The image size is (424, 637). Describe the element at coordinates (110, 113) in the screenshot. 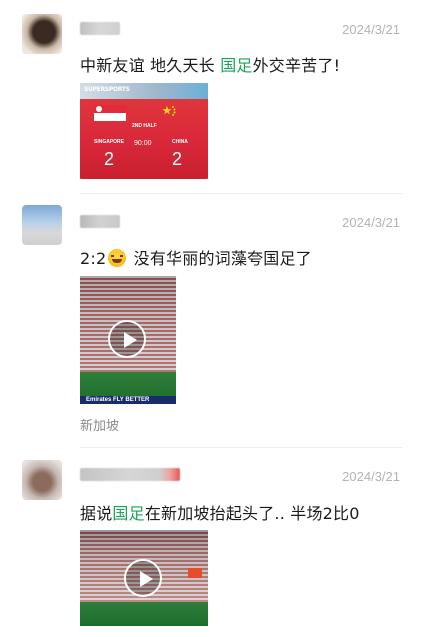

I see `singapore-flag-icon` at that location.